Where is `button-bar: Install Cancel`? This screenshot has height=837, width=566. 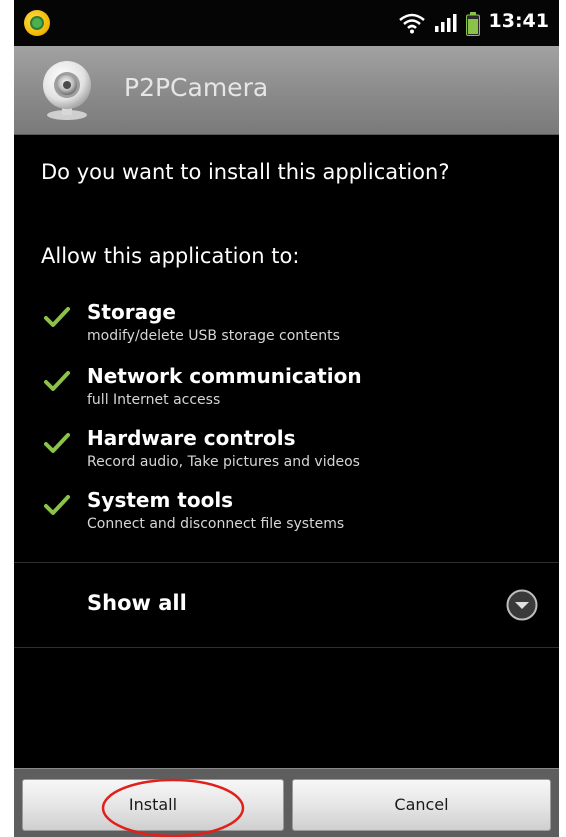 button-bar: Install Cancel is located at coordinates (286, 802).